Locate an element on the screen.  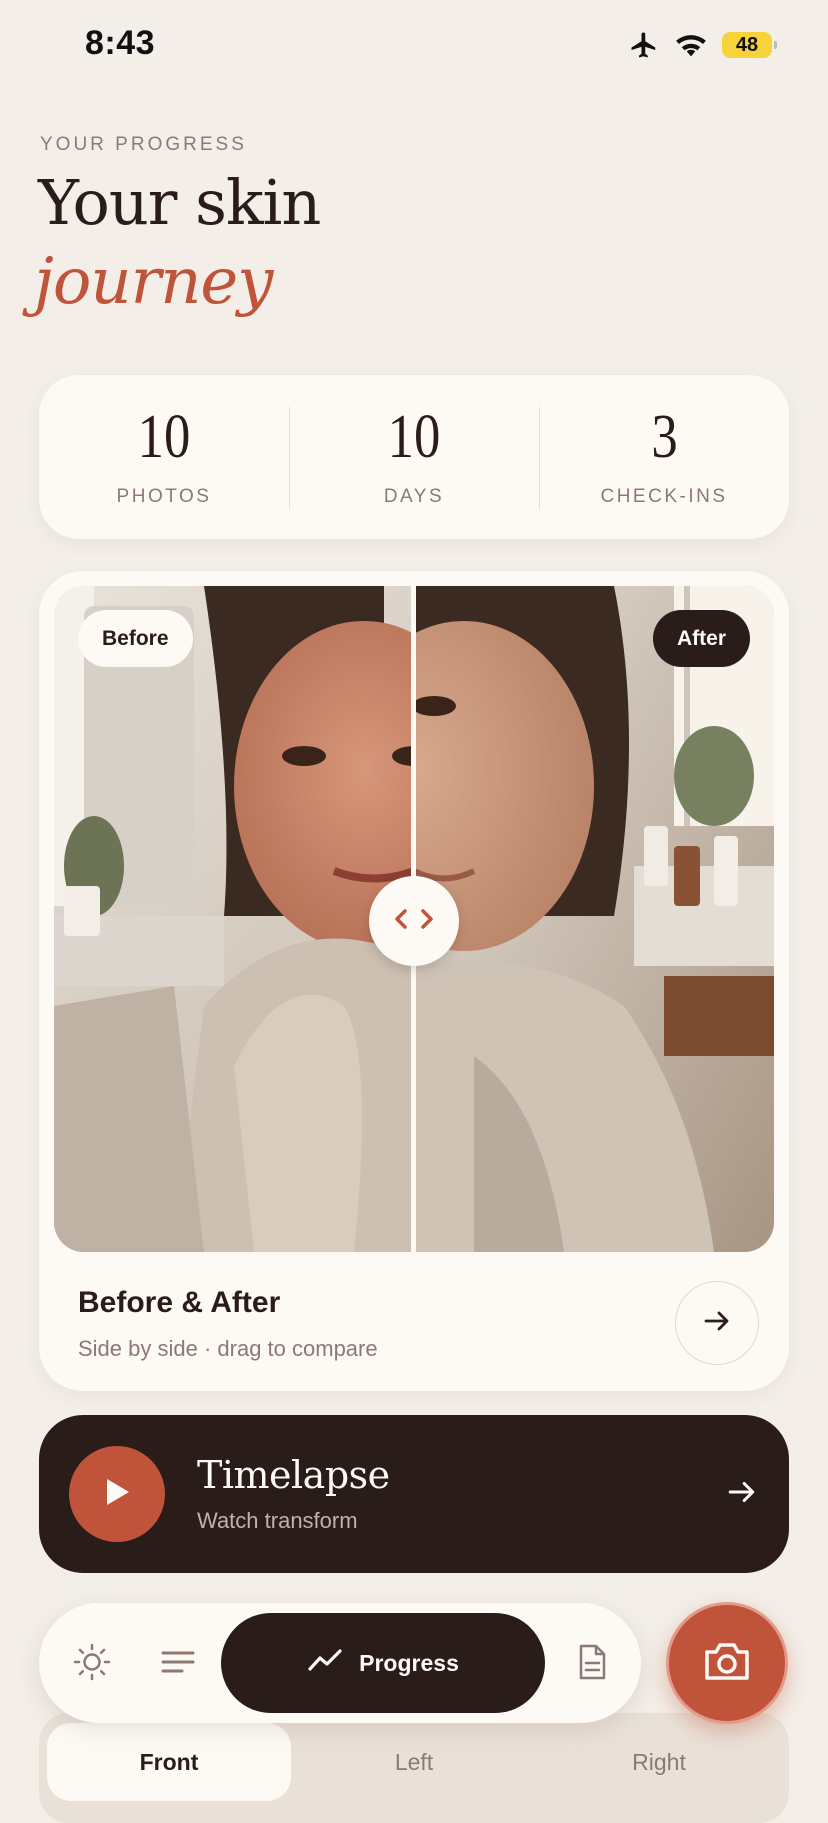
progress-chart-icon is located at coordinates (325, 1663).